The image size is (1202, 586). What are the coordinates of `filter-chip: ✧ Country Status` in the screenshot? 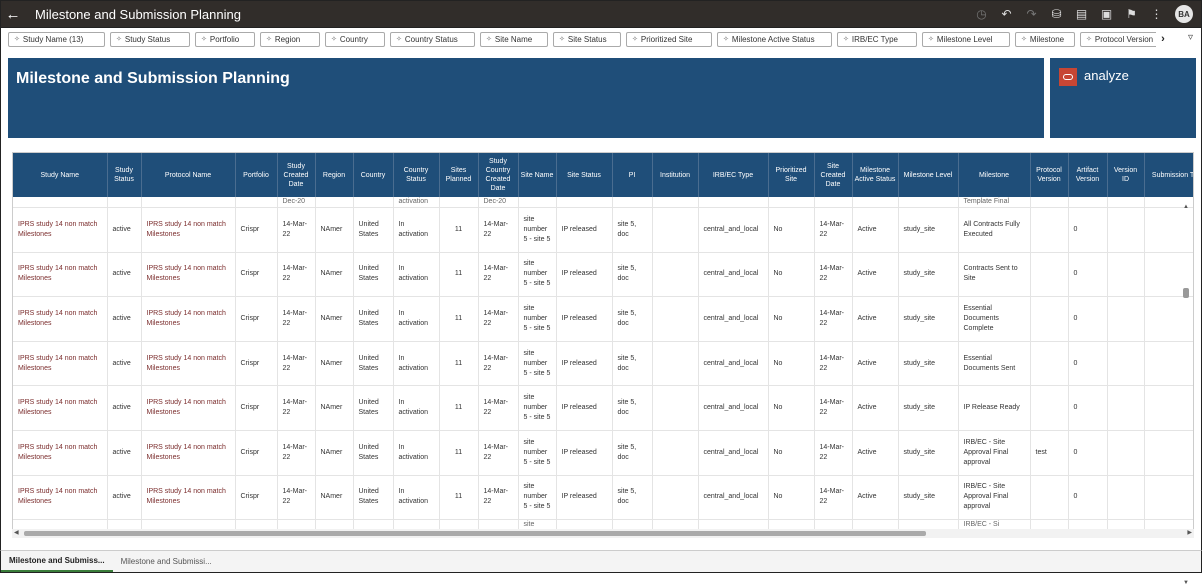 It's located at (432, 39).